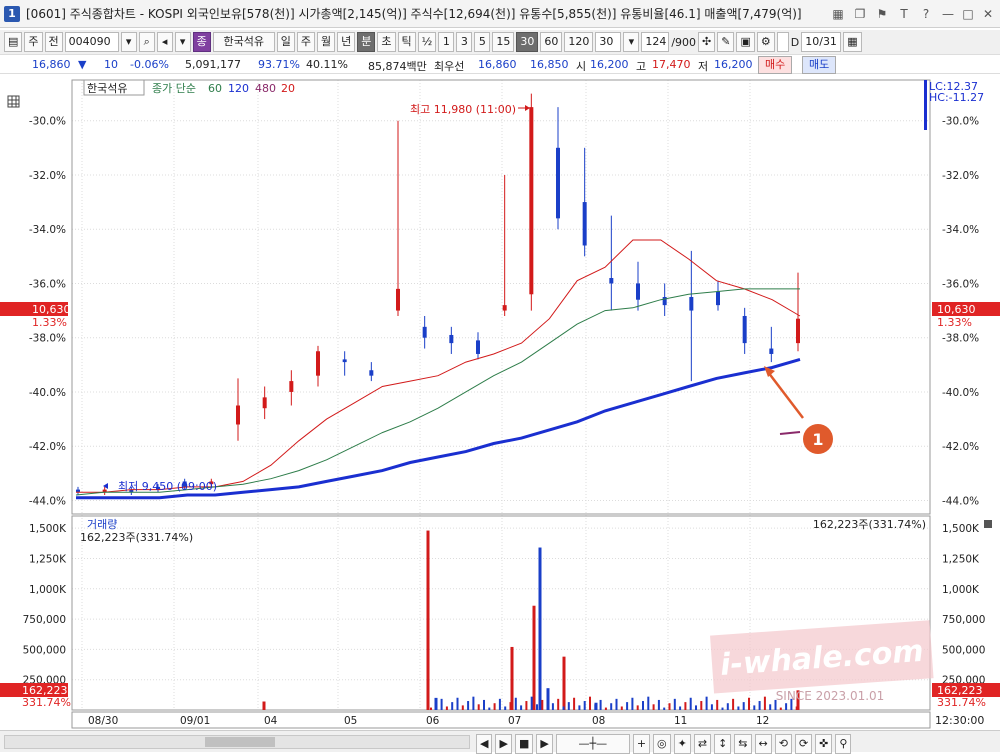 This screenshot has width=1000, height=754. What do you see at coordinates (579, 42) in the screenshot?
I see `tab-interval-120: 120` at bounding box center [579, 42].